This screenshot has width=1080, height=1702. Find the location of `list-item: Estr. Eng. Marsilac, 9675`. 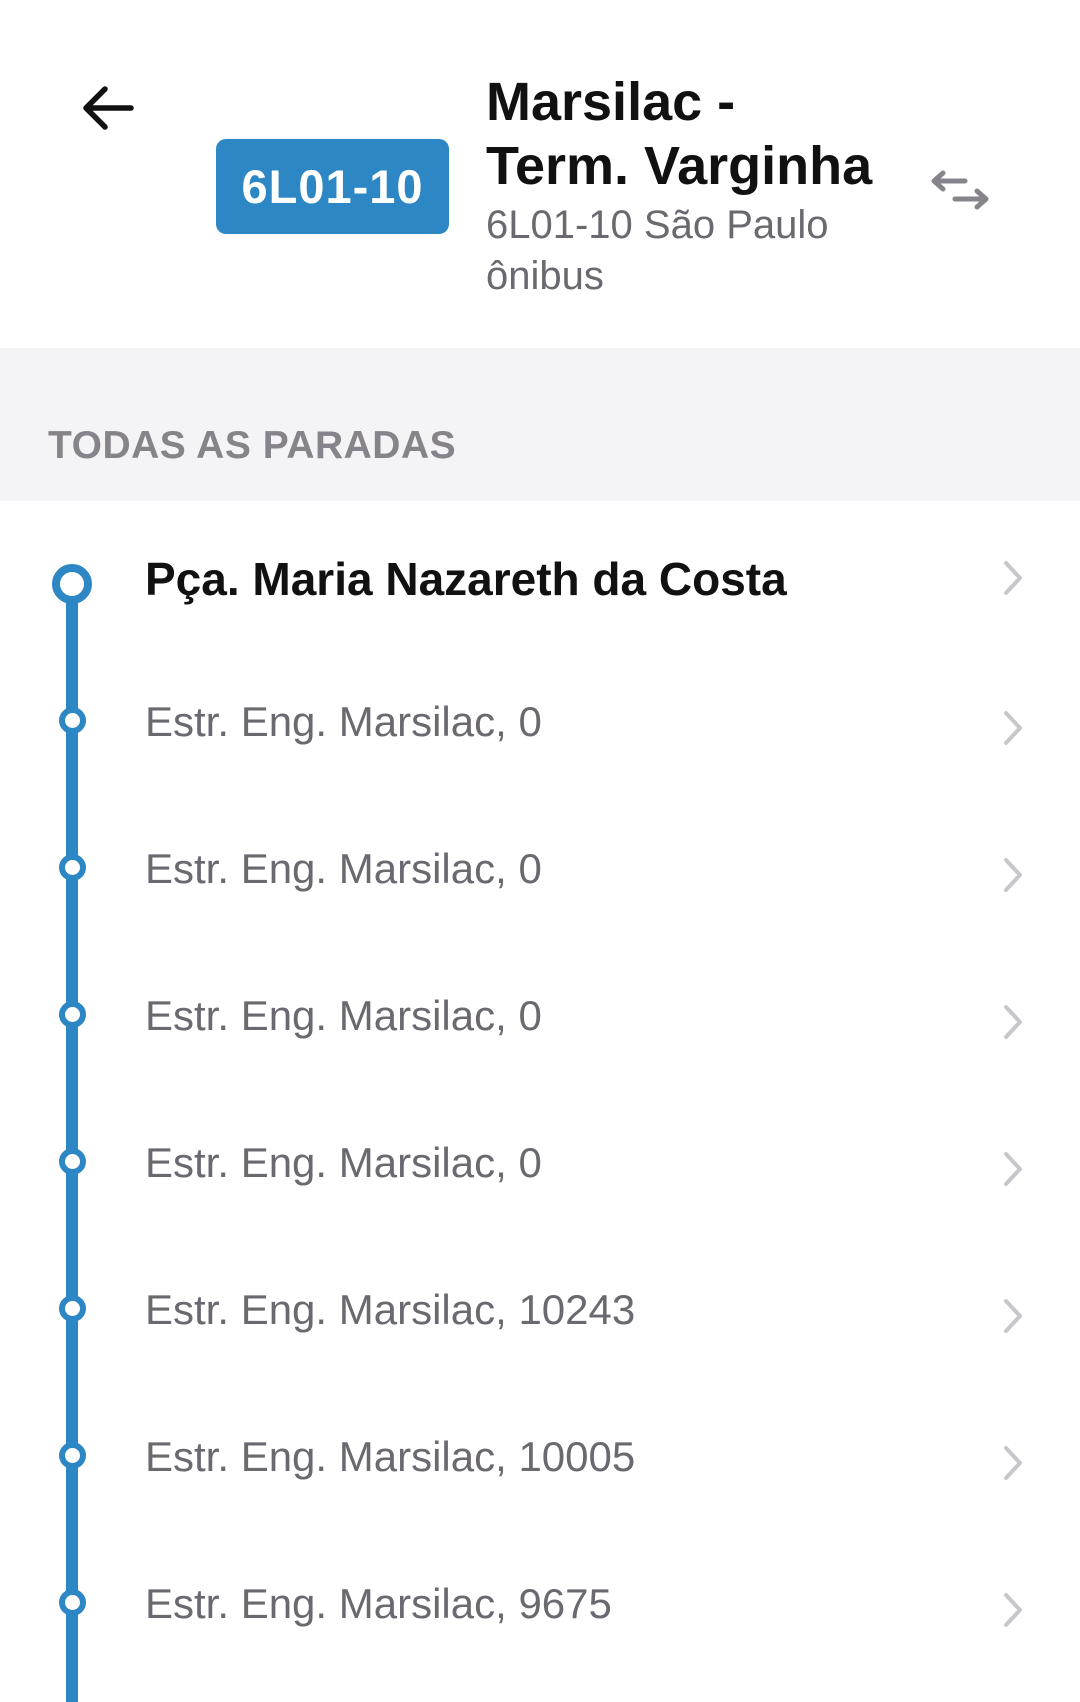

list-item: Estr. Eng. Marsilac, 9675 is located at coordinates (540, 1603).